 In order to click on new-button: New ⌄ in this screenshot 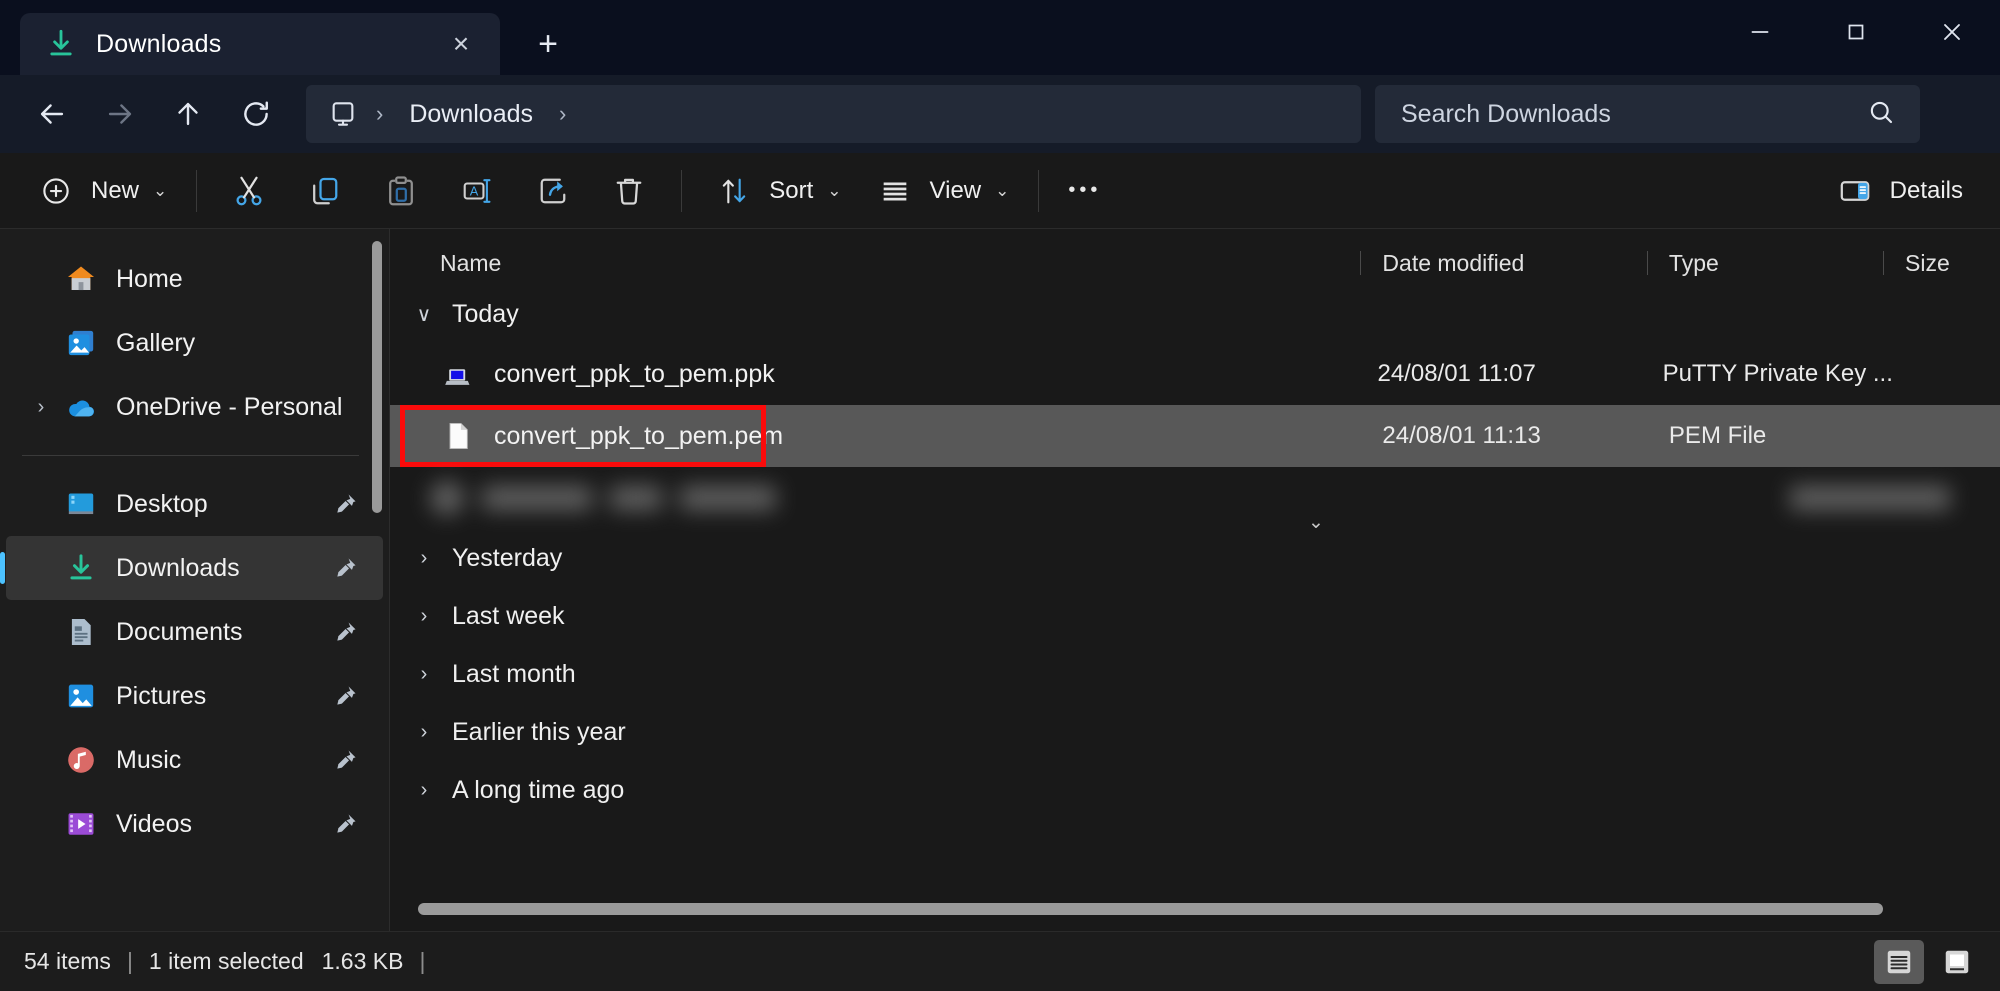, I will do `click(100, 191)`.